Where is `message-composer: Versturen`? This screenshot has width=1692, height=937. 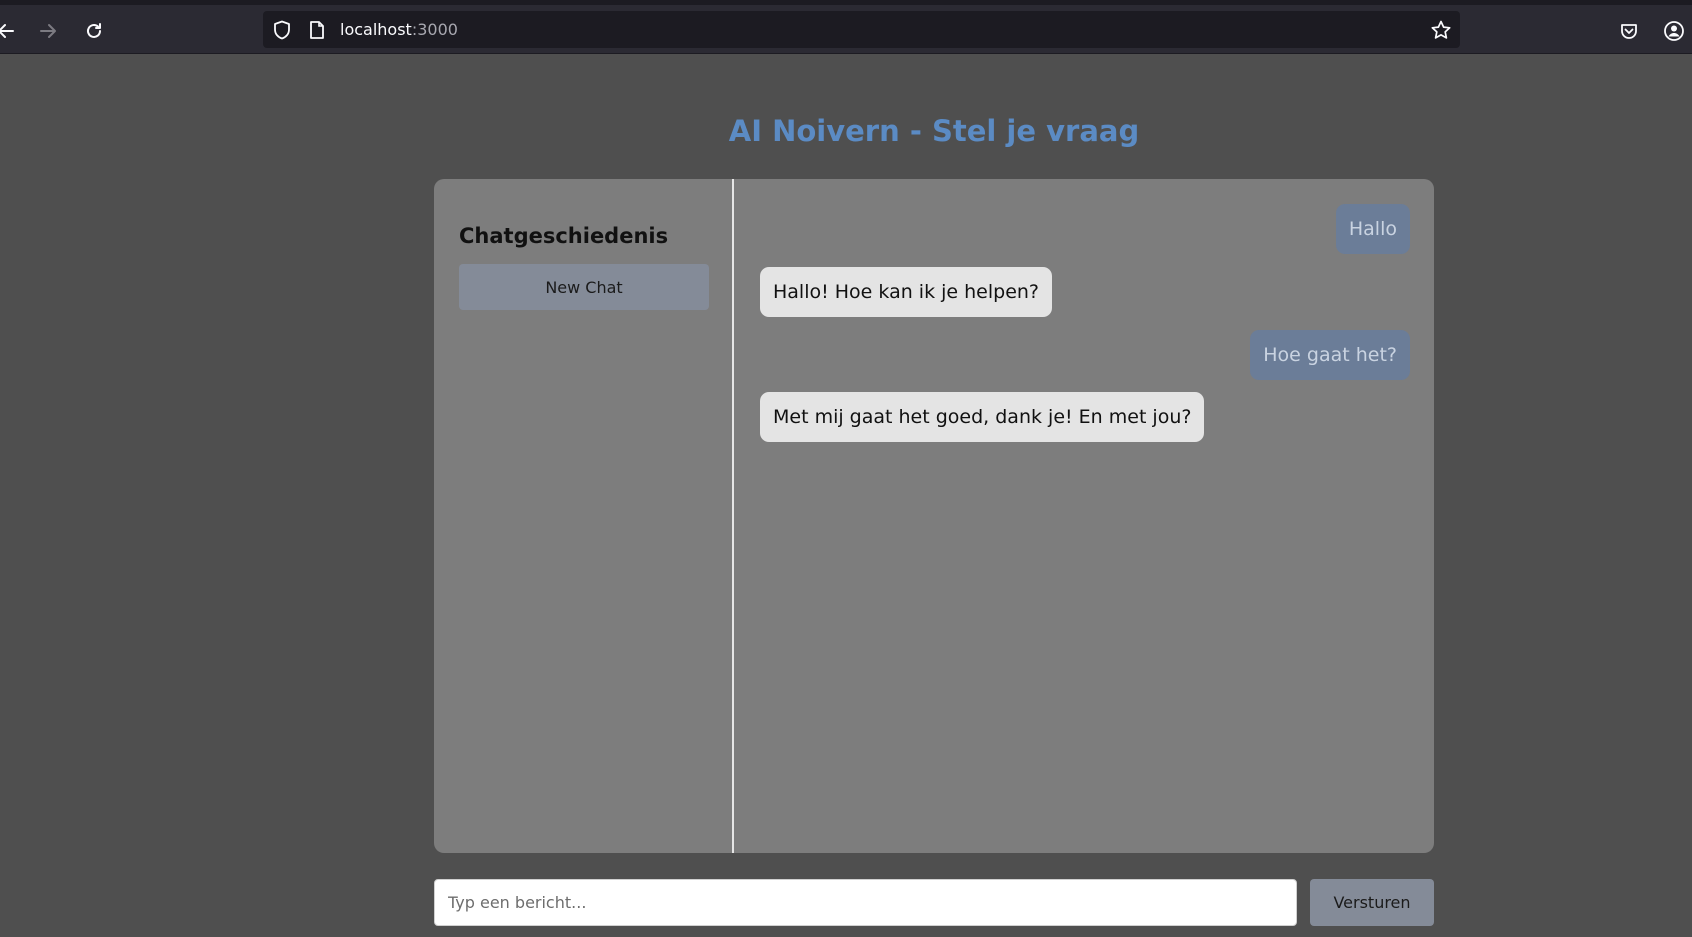 message-composer: Versturen is located at coordinates (934, 902).